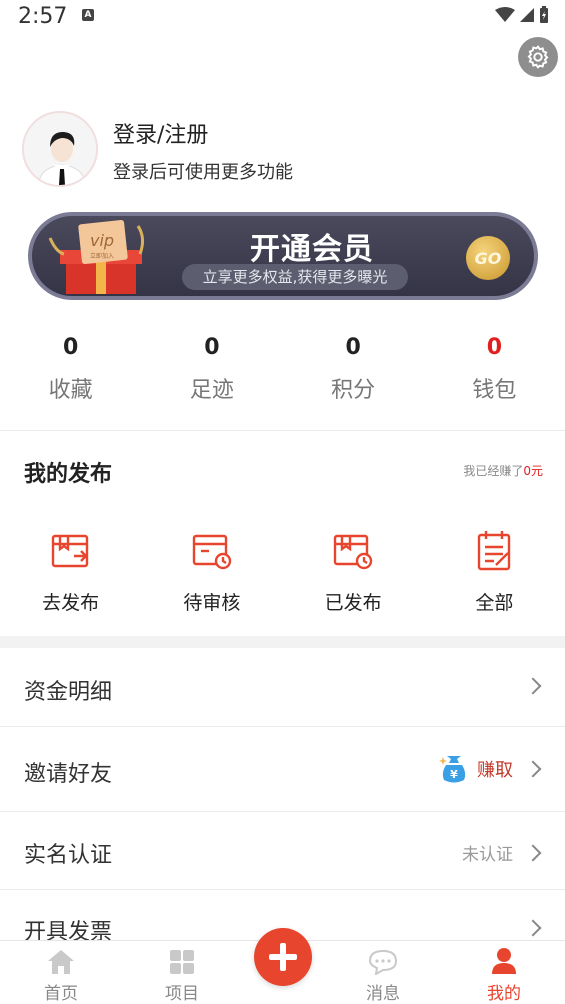  I want to click on earned-summary: 我已经赚了0元, so click(503, 470).